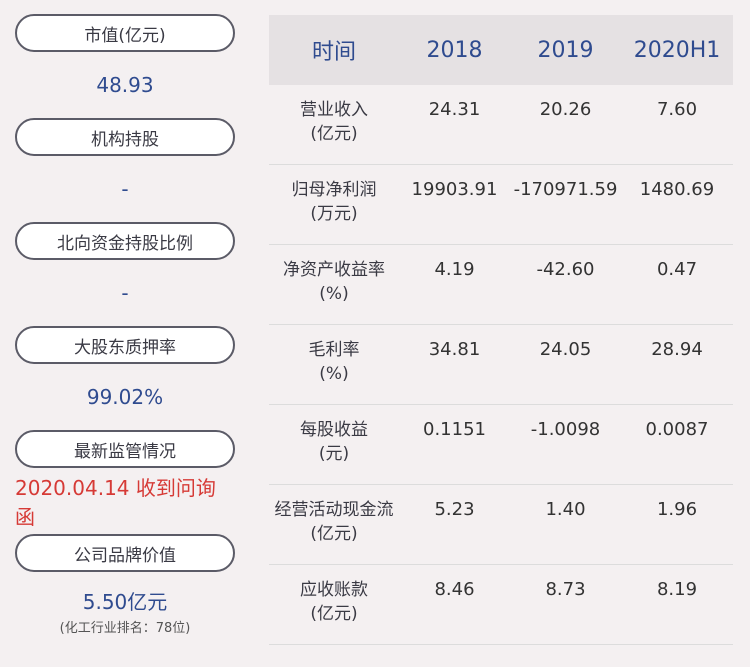 The image size is (750, 667). What do you see at coordinates (334, 590) in the screenshot?
I see `row-label: 应收账款` at bounding box center [334, 590].